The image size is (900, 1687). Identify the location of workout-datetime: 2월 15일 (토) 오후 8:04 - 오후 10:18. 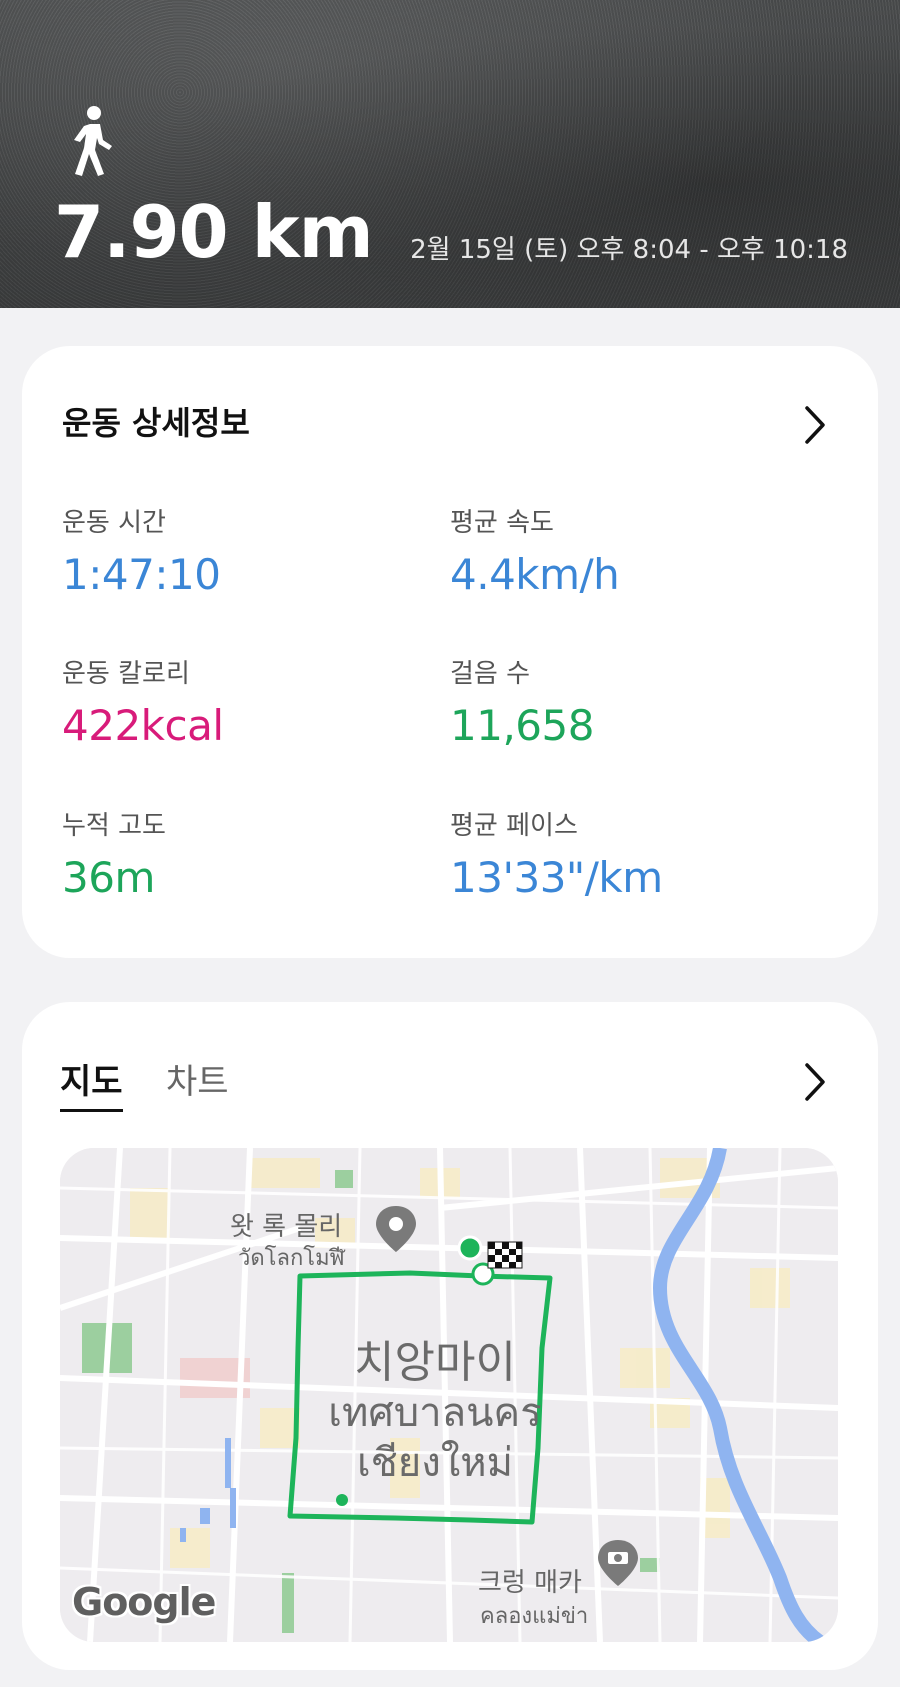
(629, 250).